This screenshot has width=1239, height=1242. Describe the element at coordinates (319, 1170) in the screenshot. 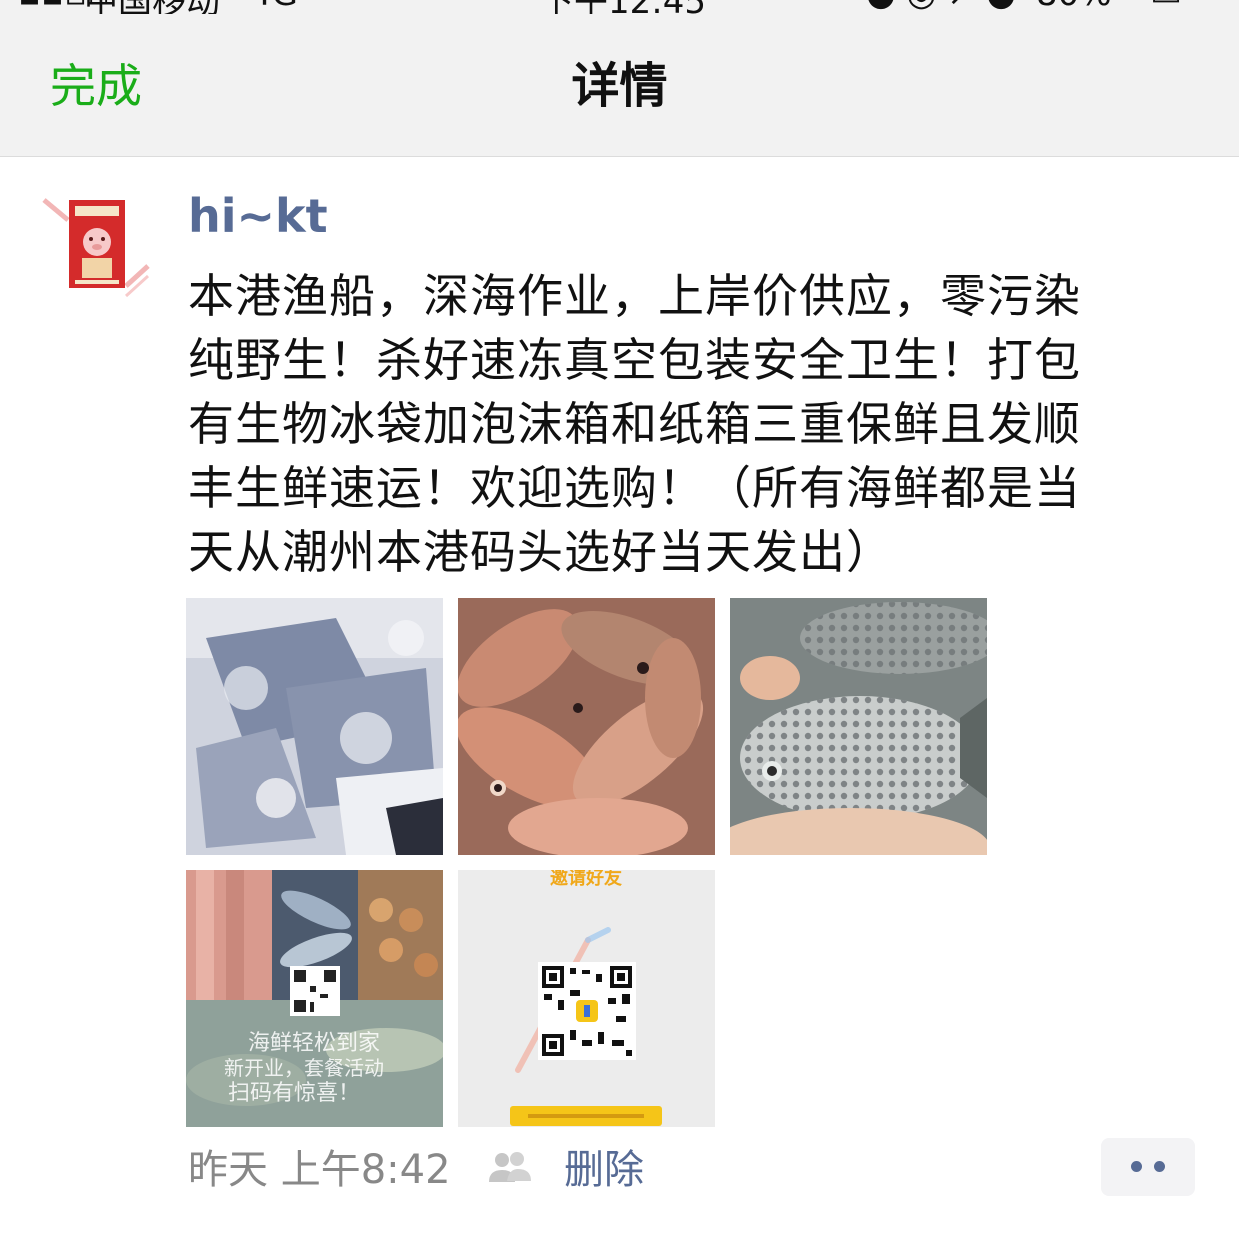

I see `post-timestamp: 昨天 上午8:42` at that location.